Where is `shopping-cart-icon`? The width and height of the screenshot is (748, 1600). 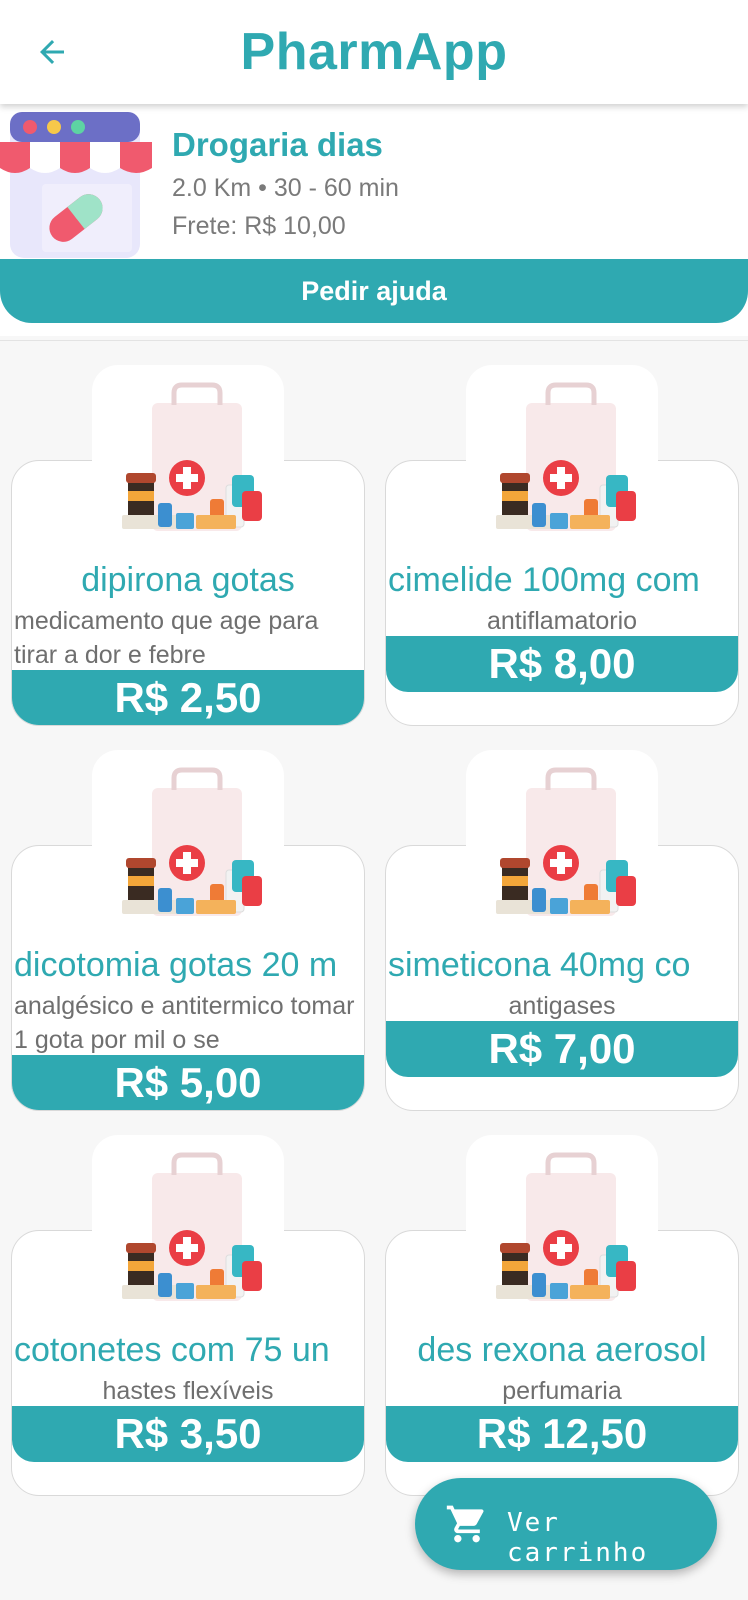
shopping-cart-icon is located at coordinates (465, 1524).